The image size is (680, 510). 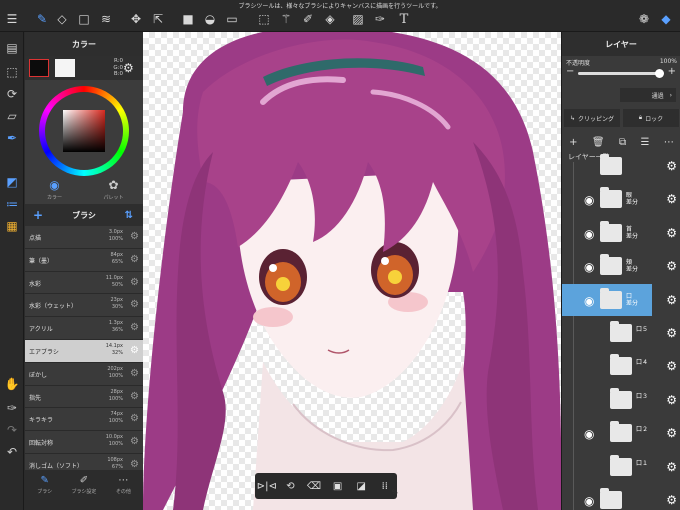 I want to click on transform-tool-icon: ⇱, so click(x=158, y=19).